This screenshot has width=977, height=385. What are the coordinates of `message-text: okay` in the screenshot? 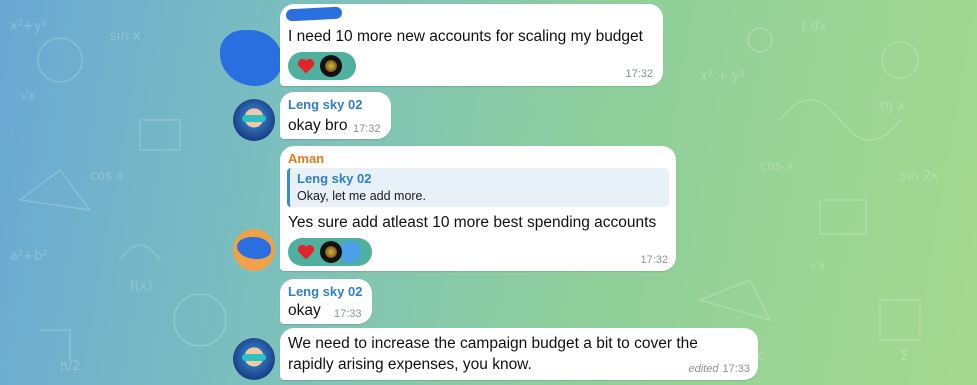 It's located at (304, 310).